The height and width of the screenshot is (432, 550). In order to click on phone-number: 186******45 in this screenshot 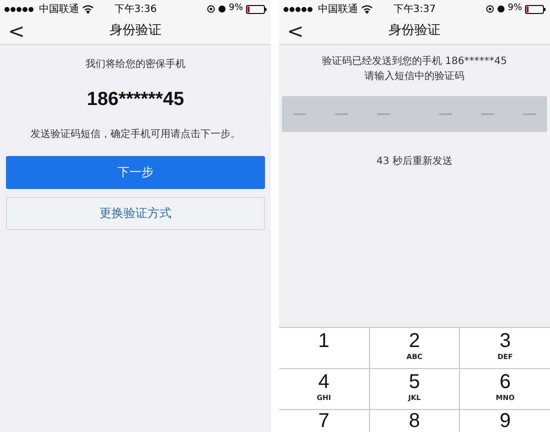, I will do `click(136, 100)`.